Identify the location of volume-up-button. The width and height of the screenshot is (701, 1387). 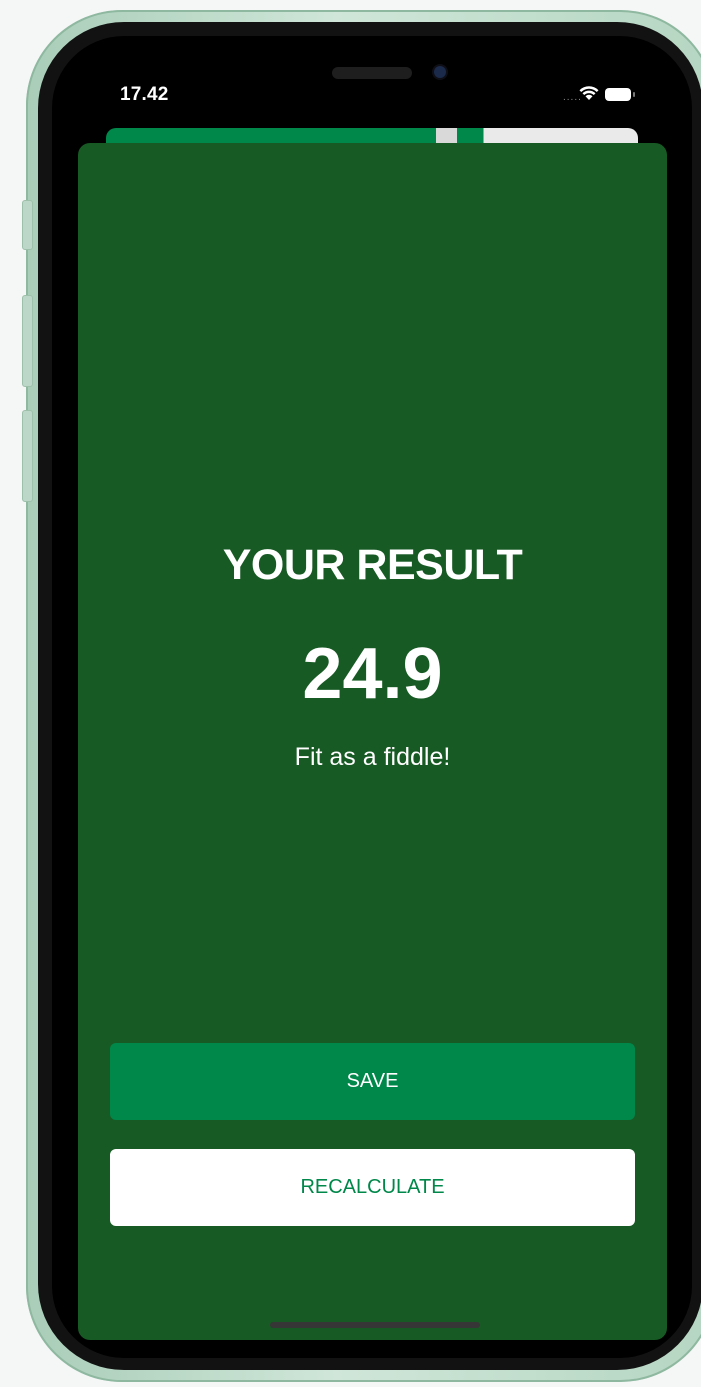
(27, 341).